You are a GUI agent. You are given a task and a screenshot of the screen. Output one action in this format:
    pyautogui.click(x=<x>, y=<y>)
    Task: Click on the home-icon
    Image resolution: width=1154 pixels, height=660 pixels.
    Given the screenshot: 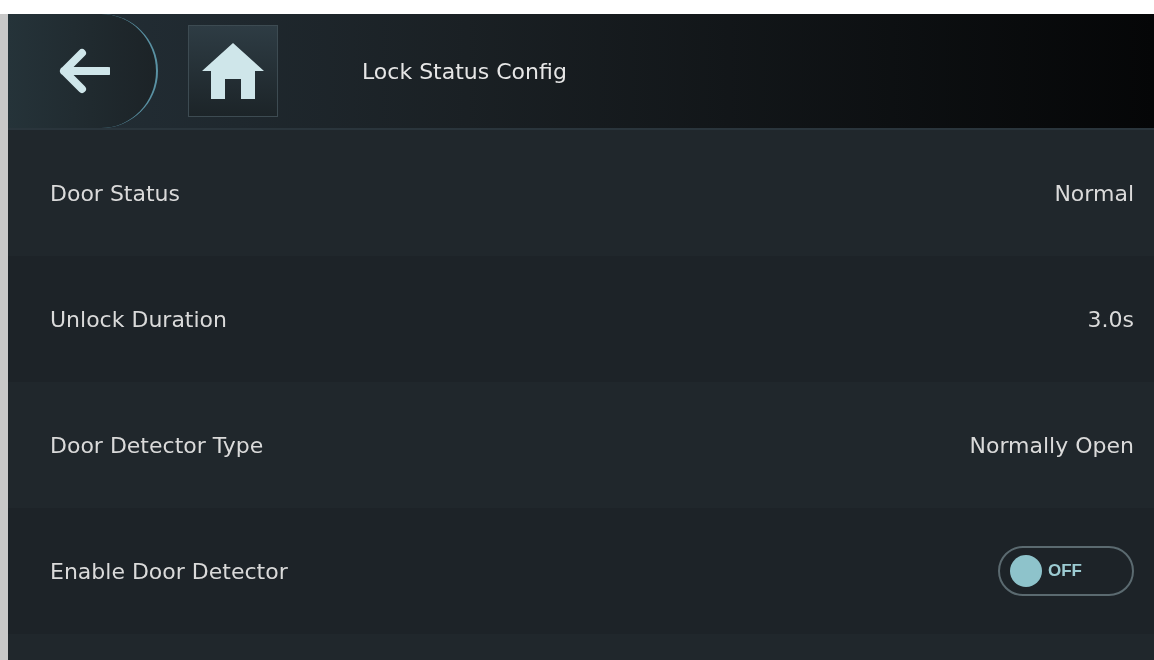 What is the action you would take?
    pyautogui.click(x=233, y=71)
    